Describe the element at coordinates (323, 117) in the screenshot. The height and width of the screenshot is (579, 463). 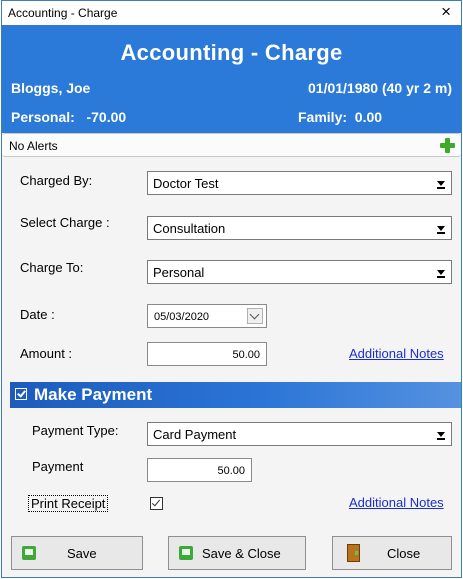
I see `family-balance-label: Family:` at that location.